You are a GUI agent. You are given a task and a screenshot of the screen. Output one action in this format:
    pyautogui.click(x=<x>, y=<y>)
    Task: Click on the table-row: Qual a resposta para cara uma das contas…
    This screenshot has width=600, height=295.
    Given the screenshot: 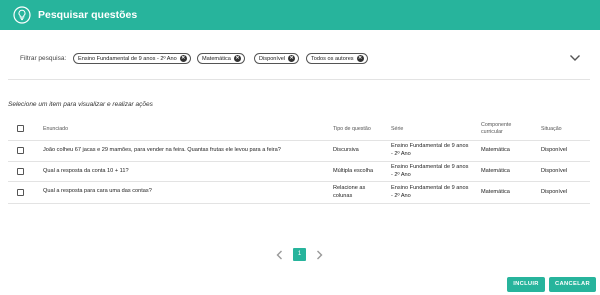 What is the action you would take?
    pyautogui.click(x=299, y=193)
    